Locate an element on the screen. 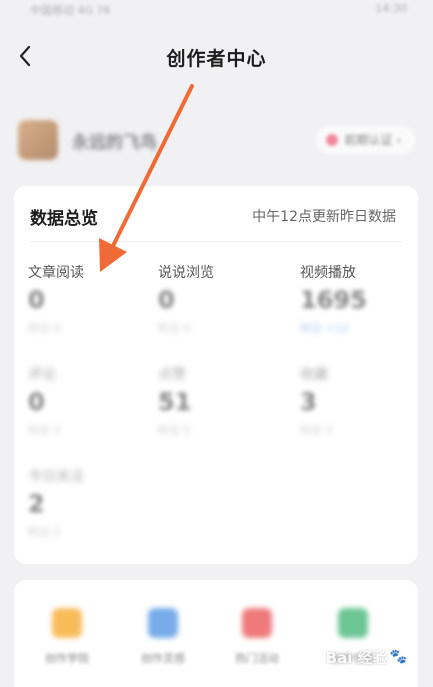 The image size is (433, 687). tool-creator-academy: 创作学院 is located at coordinates (67, 637).